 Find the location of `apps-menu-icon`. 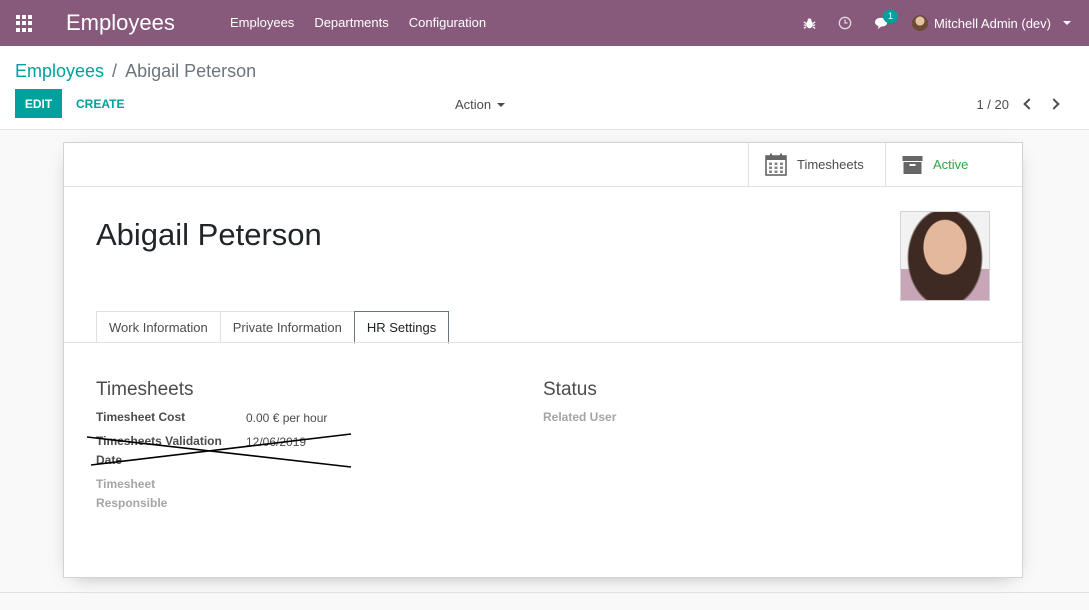

apps-menu-icon is located at coordinates (24, 23).